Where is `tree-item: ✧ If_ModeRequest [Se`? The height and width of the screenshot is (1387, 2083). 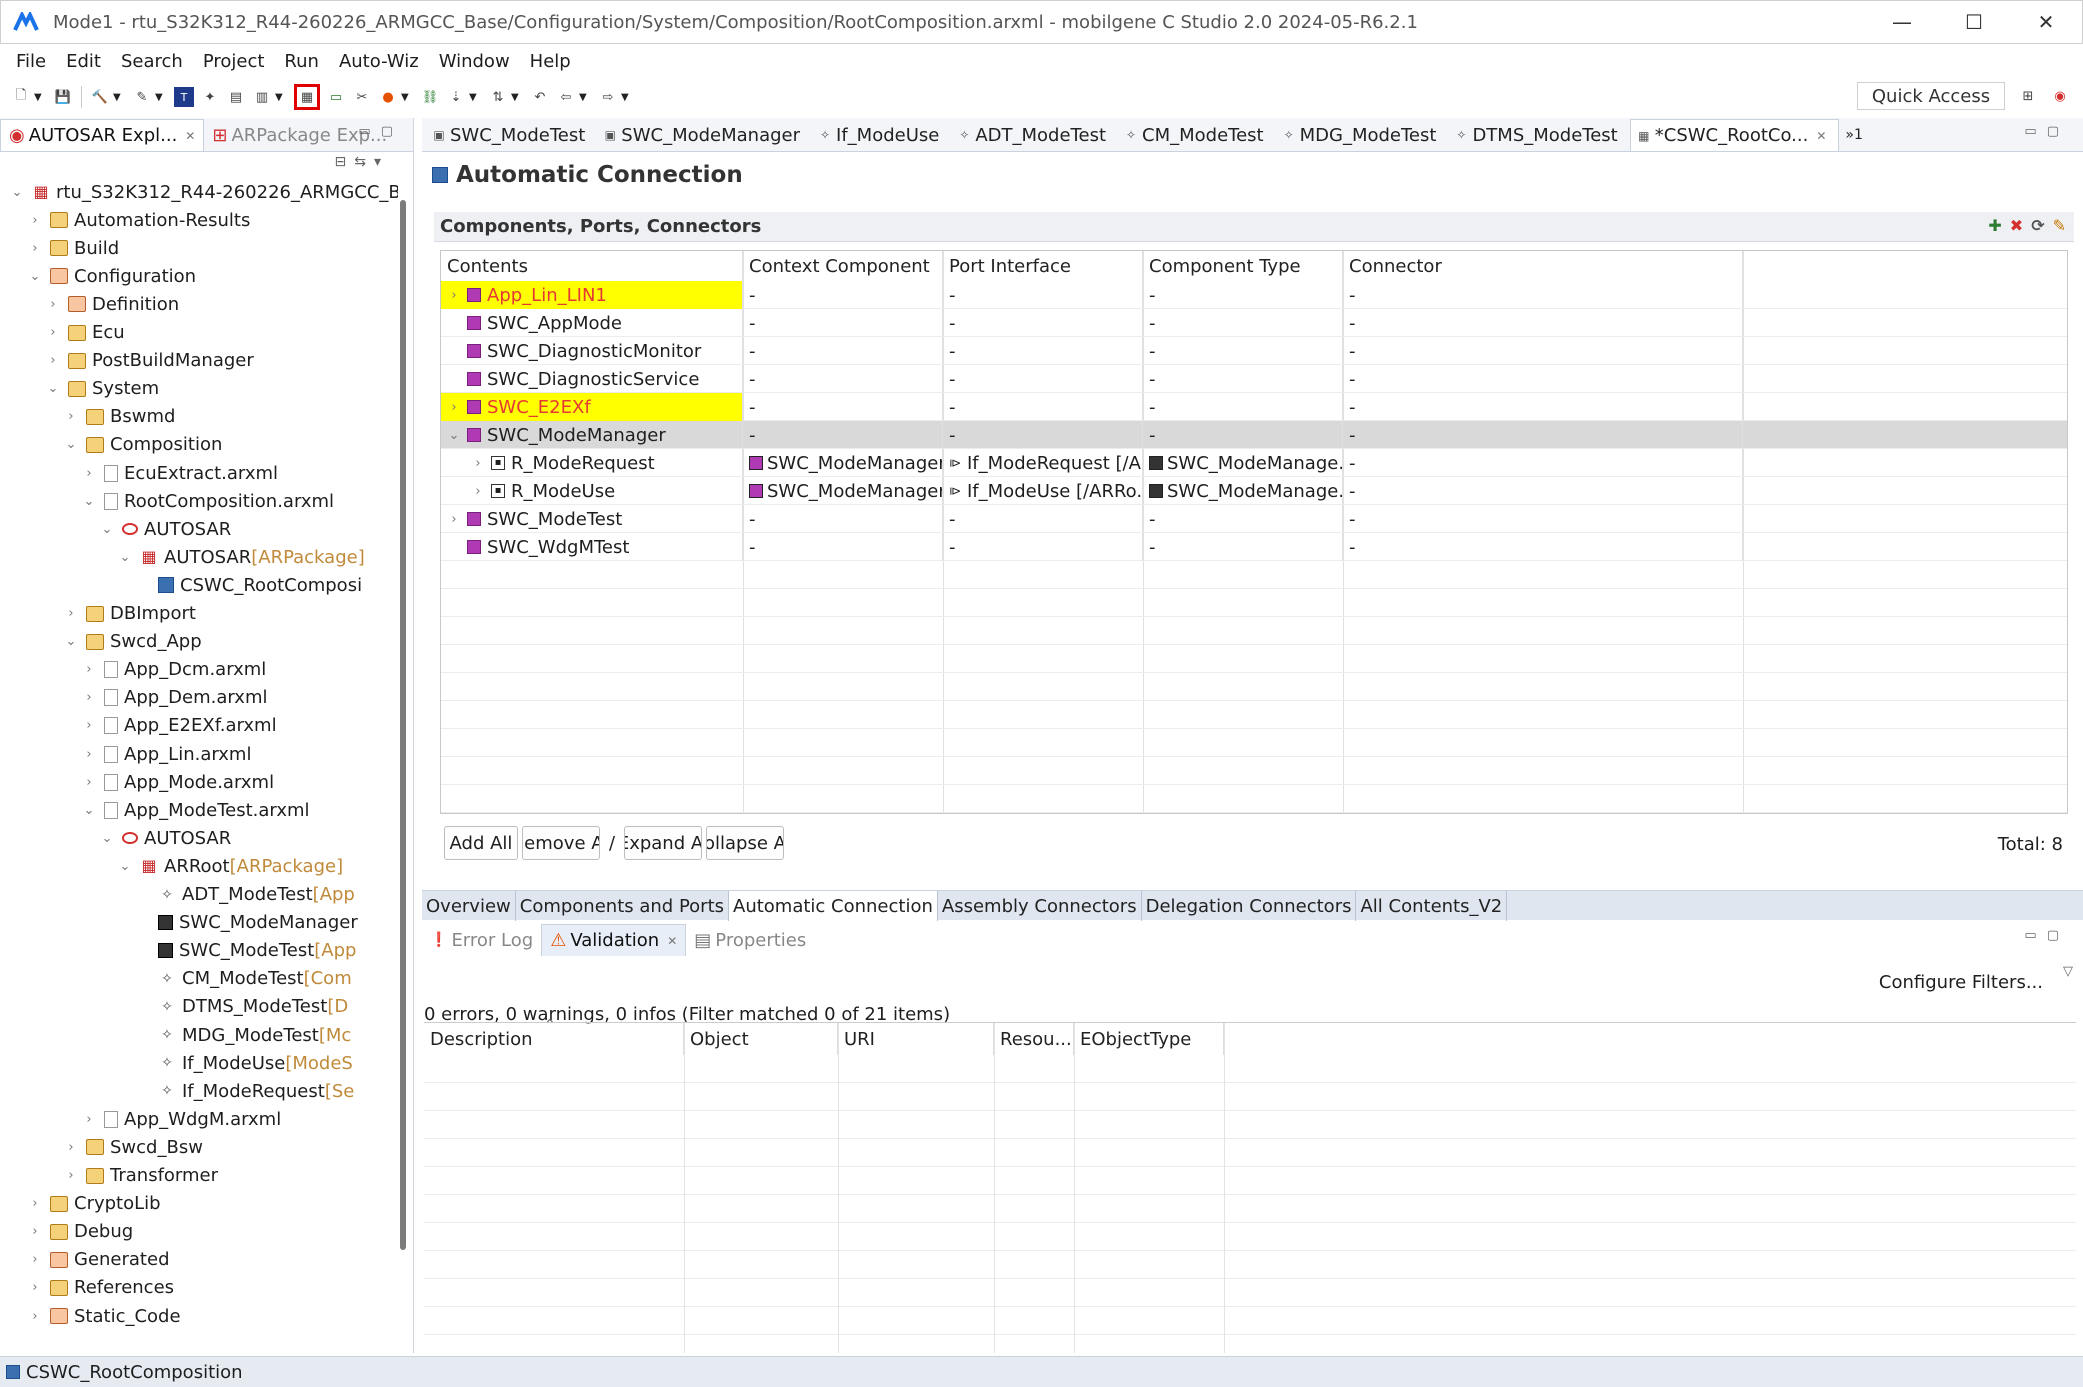 tree-item: ✧ If_ModeRequest [Se is located at coordinates (245, 1091).